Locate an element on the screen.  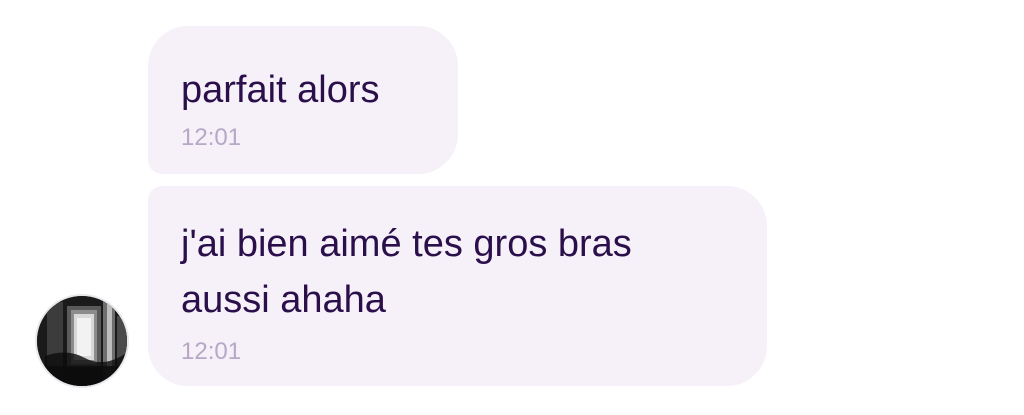
message-bubble: parfait alors 12:01 is located at coordinates (303, 100).